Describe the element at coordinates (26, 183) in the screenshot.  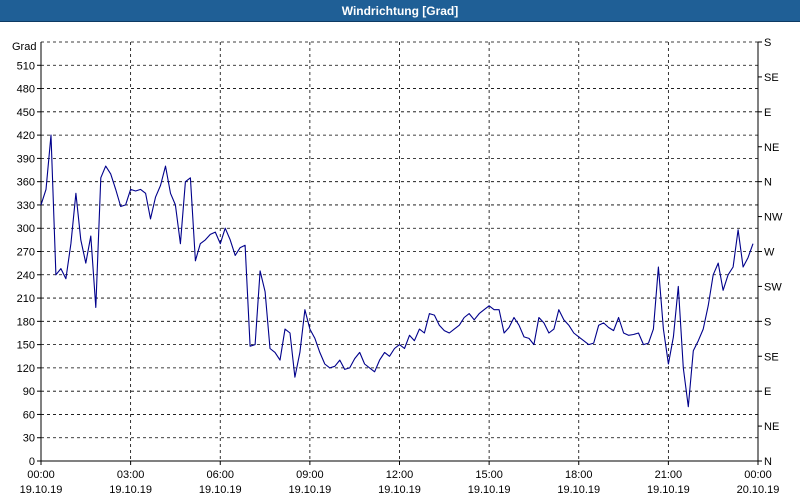
I see `y-tick-label: 360` at that location.